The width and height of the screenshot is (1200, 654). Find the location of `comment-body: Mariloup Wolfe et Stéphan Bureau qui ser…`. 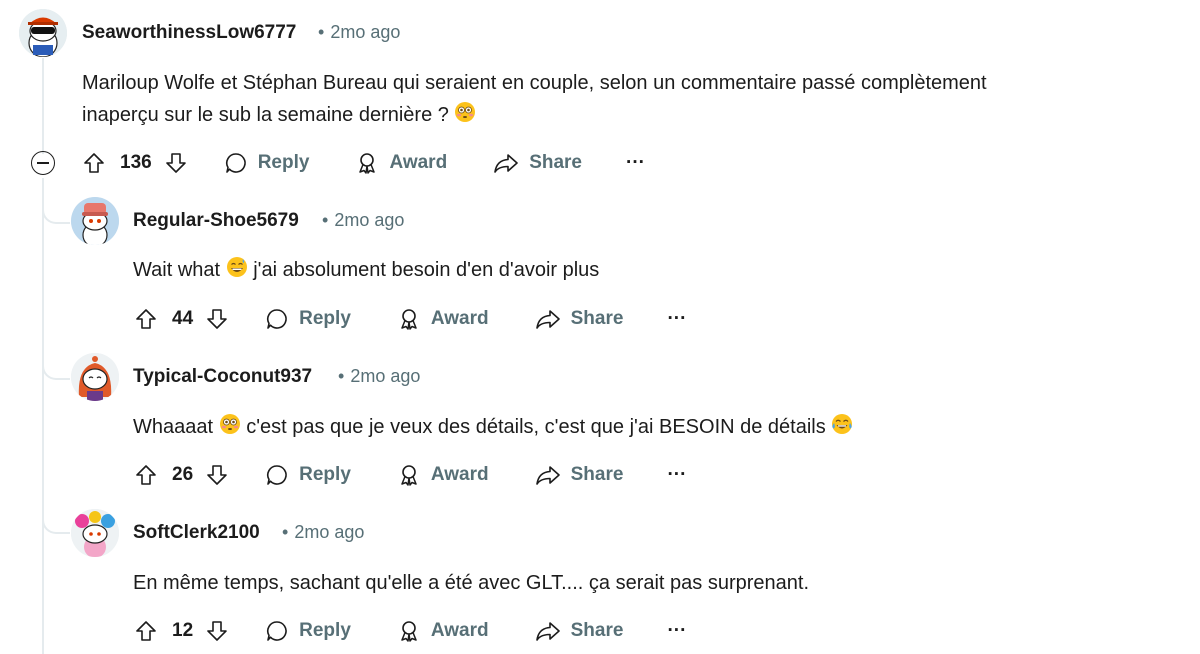

comment-body: Mariloup Wolfe et Stéphan Bureau qui ser… is located at coordinates (622, 100).